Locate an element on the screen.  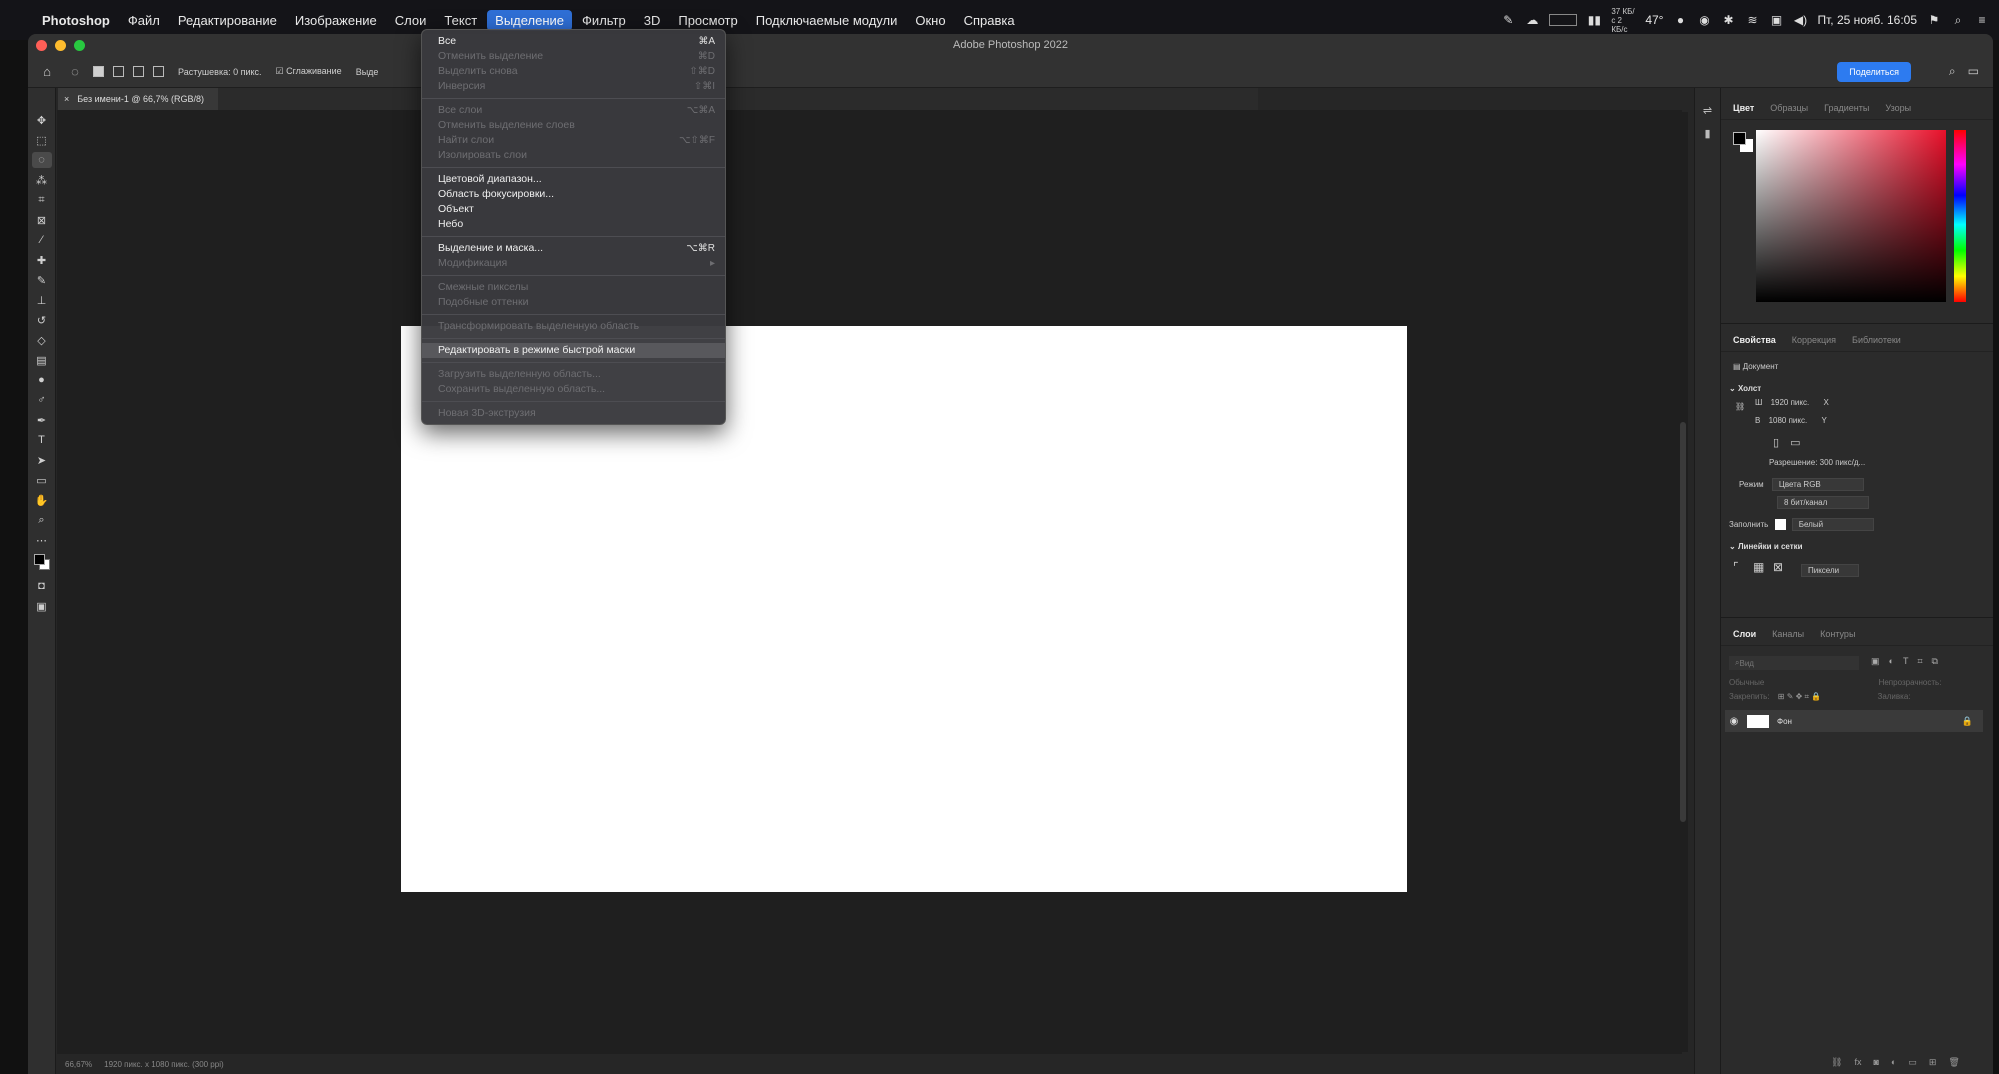
more-tools-icon: ⋯ is located at coordinates (42, 540).